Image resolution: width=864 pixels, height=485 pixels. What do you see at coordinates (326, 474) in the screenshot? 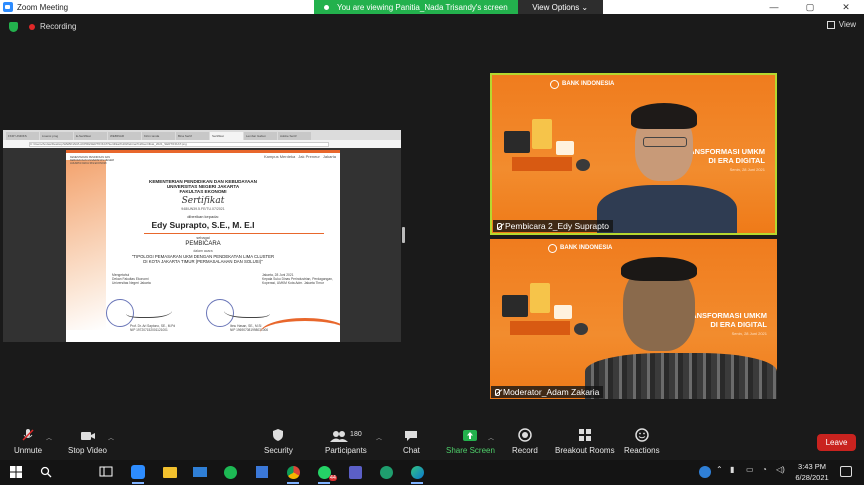
I see `whatsapp-icon: 44` at bounding box center [326, 474].